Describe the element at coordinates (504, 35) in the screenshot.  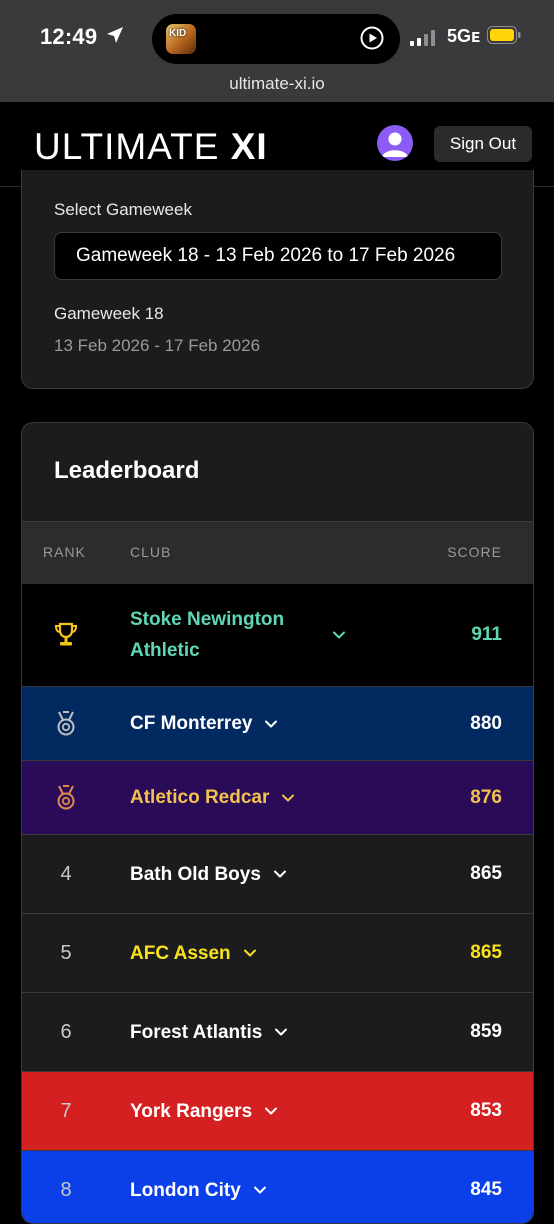
I see `battery-icon` at that location.